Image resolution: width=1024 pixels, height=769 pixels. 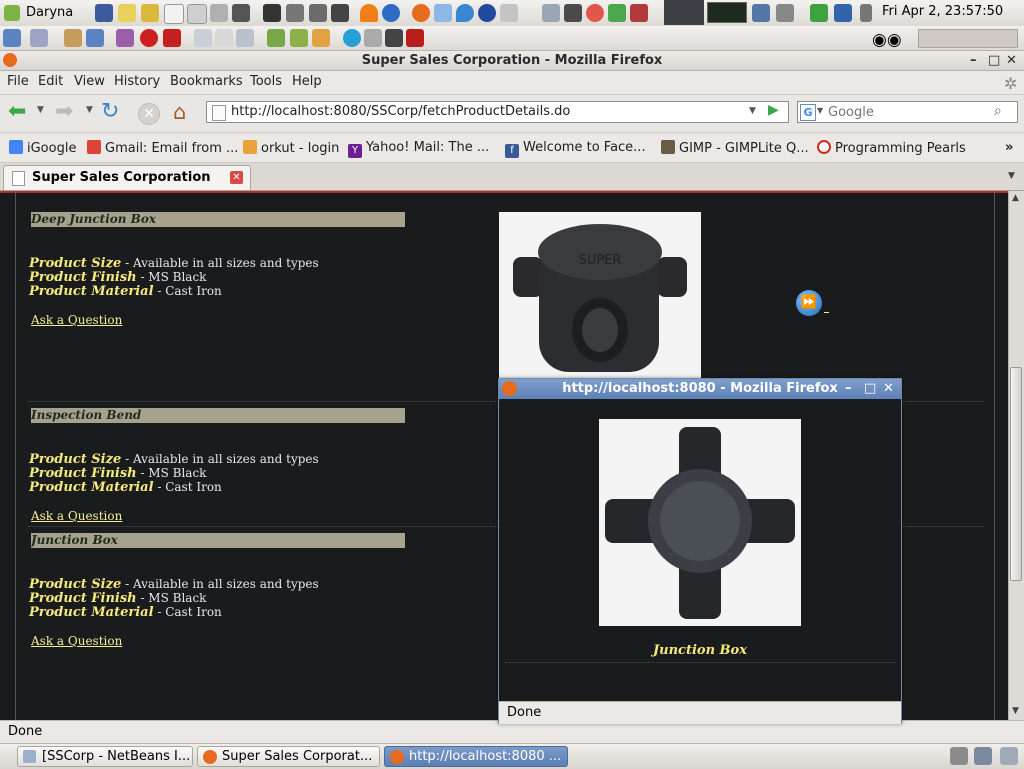 I want to click on skype-icon, so click(x=352, y=38).